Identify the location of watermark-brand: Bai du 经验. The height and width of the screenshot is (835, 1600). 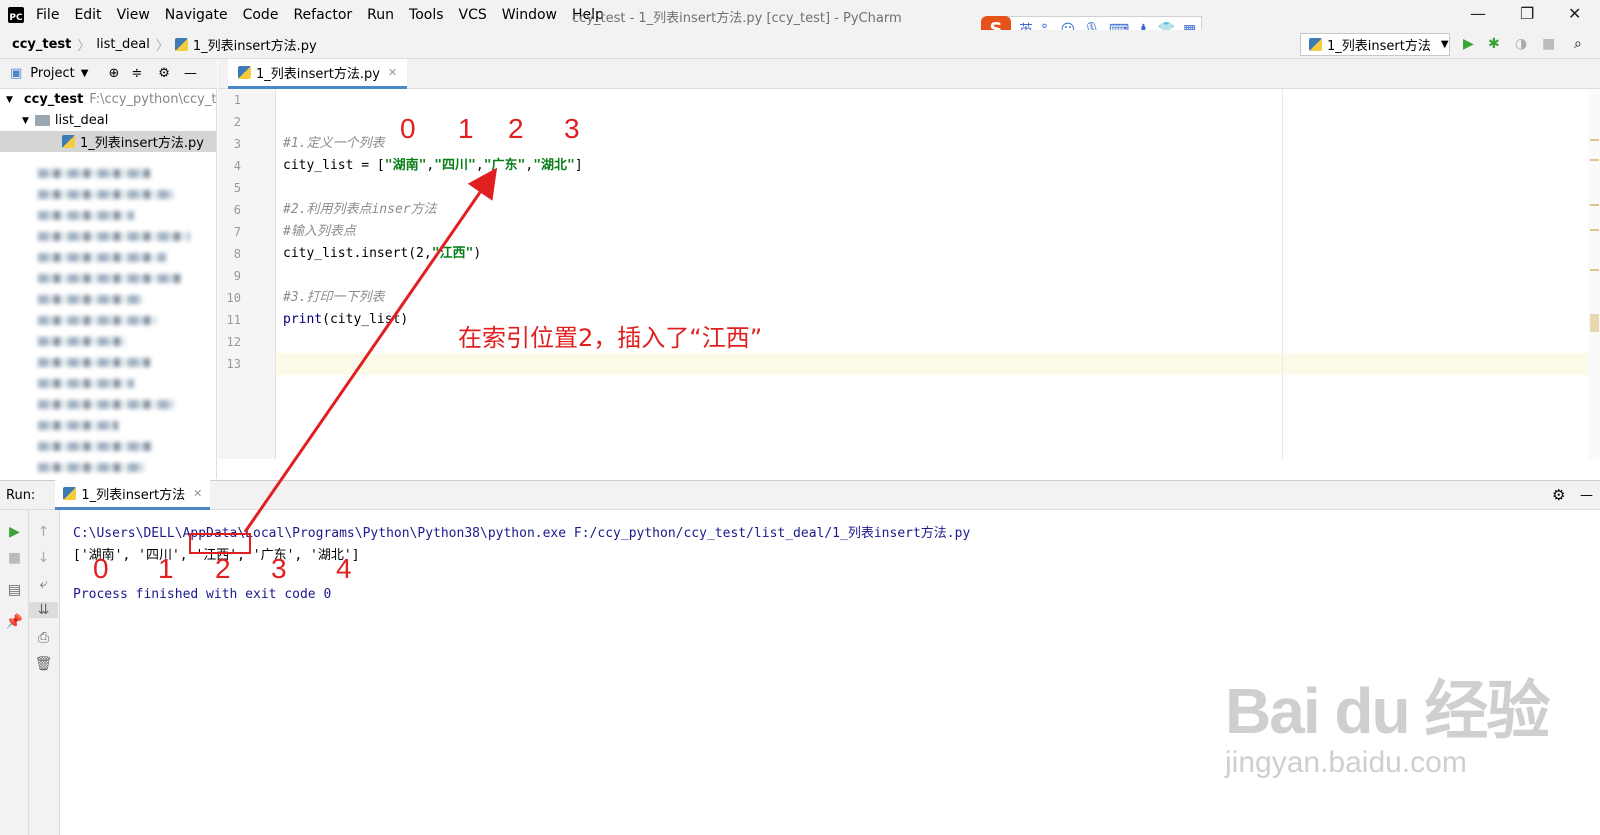
(1387, 711).